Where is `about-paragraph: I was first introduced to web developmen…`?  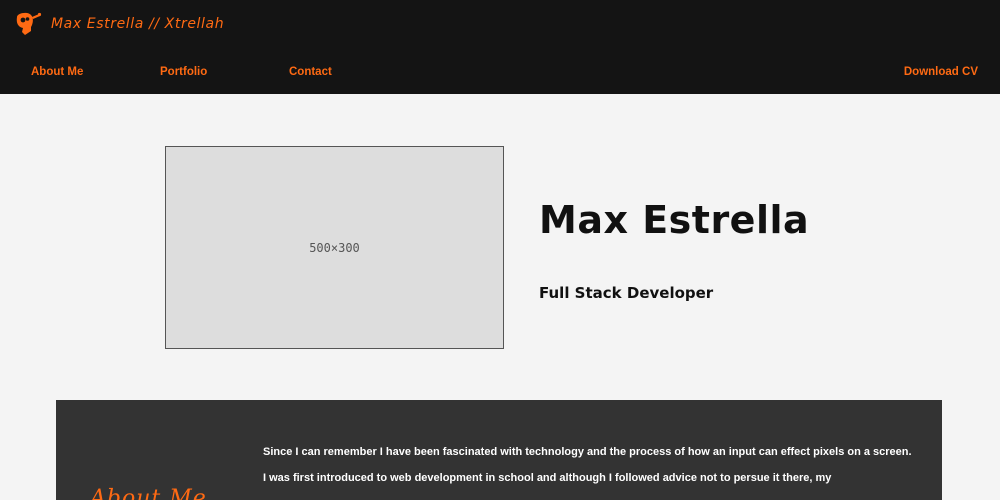
about-paragraph: I was first introduced to web developmen… is located at coordinates (547, 478).